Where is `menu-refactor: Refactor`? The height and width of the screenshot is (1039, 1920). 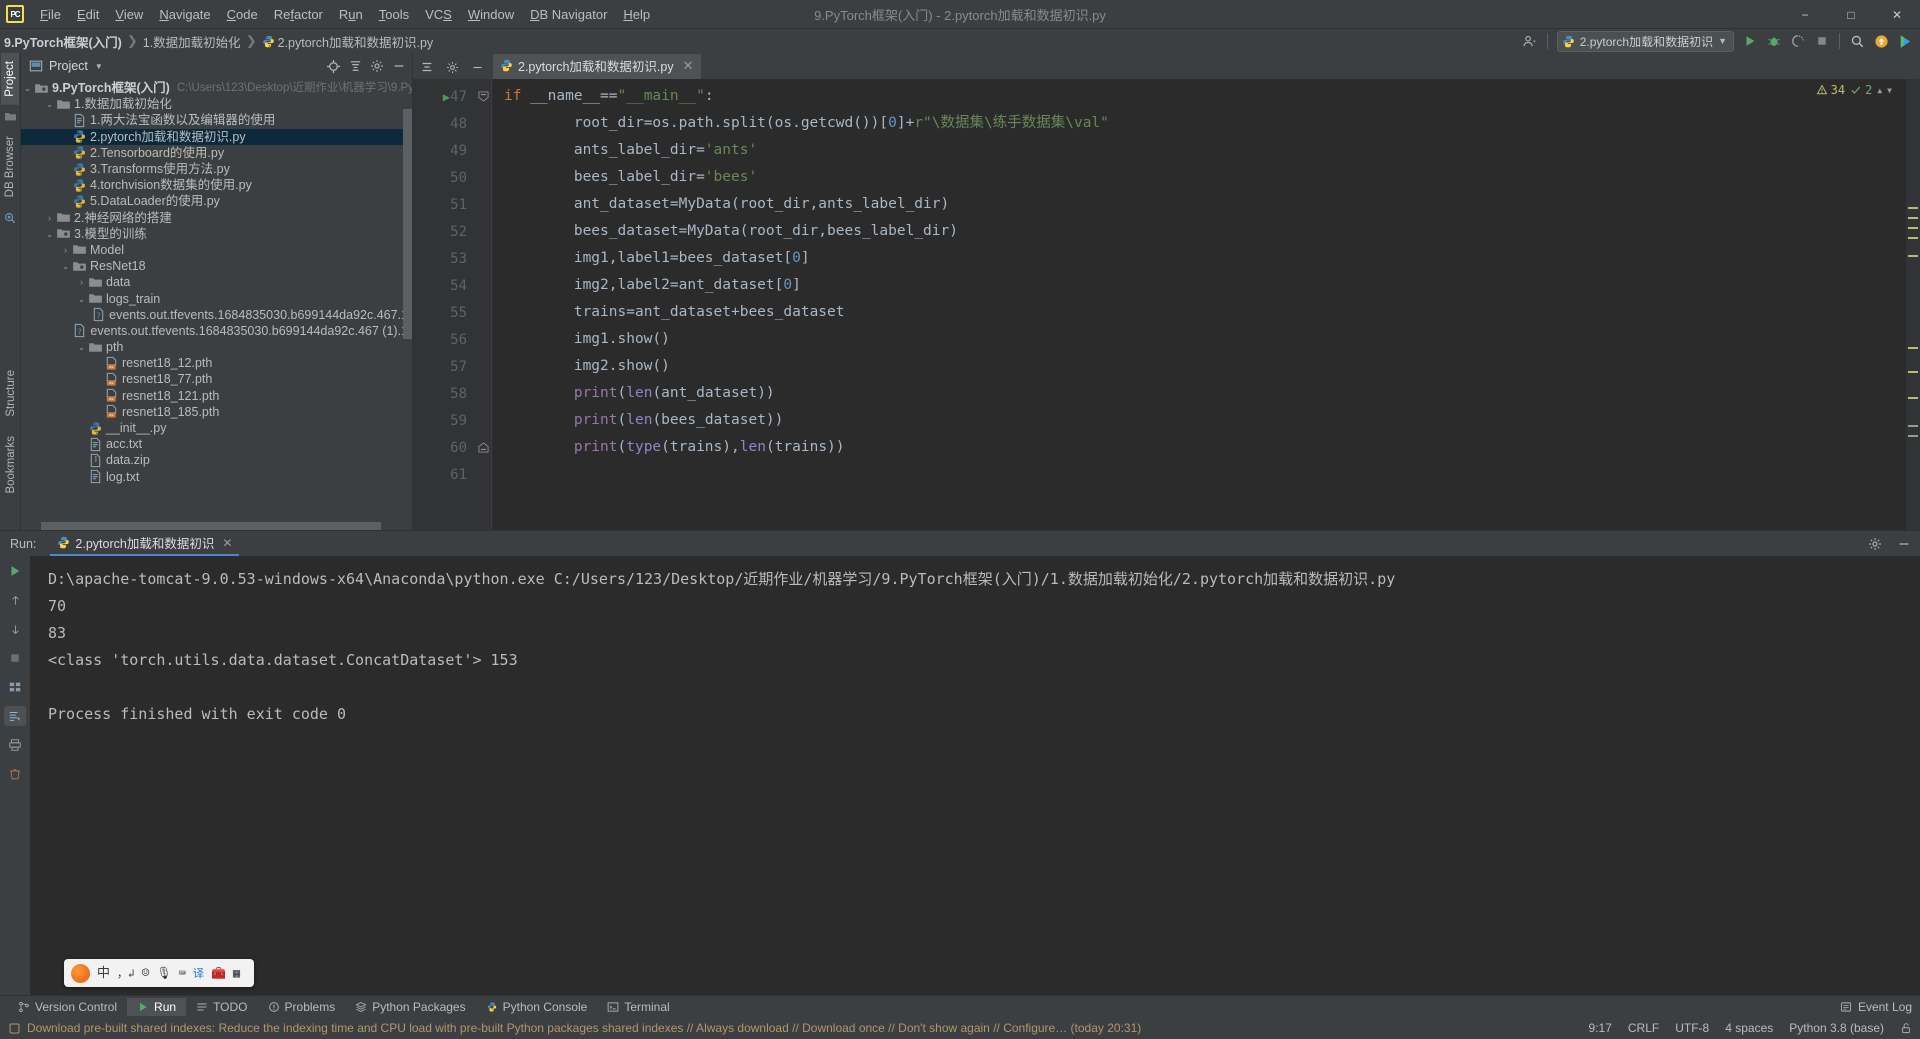 menu-refactor: Refactor is located at coordinates (298, 14).